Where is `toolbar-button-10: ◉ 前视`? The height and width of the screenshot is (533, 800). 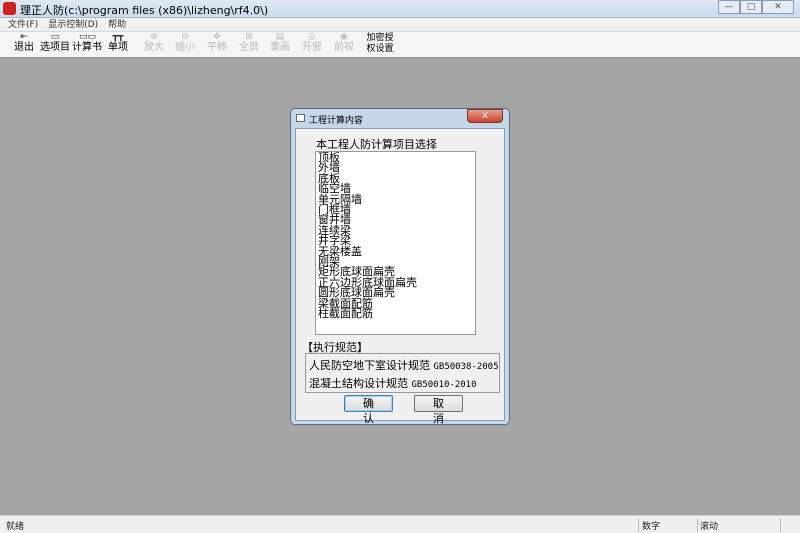 toolbar-button-10: ◉ 前视 is located at coordinates (344, 45).